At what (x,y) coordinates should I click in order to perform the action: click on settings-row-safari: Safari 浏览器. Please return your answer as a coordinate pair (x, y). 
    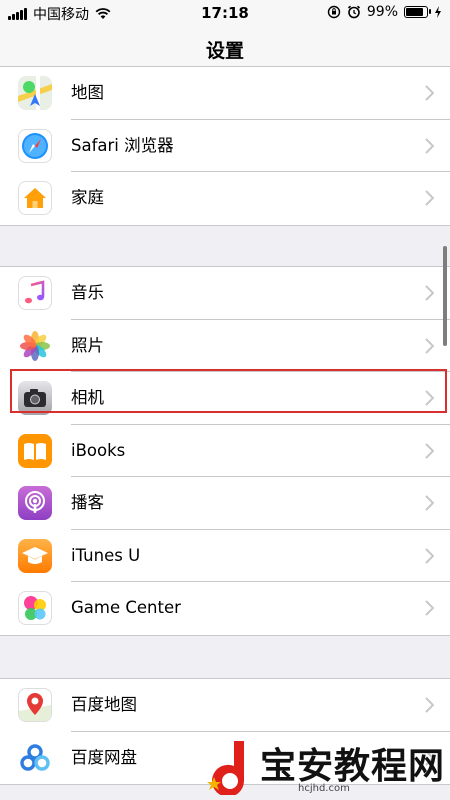
    Looking at the image, I should click on (225, 146).